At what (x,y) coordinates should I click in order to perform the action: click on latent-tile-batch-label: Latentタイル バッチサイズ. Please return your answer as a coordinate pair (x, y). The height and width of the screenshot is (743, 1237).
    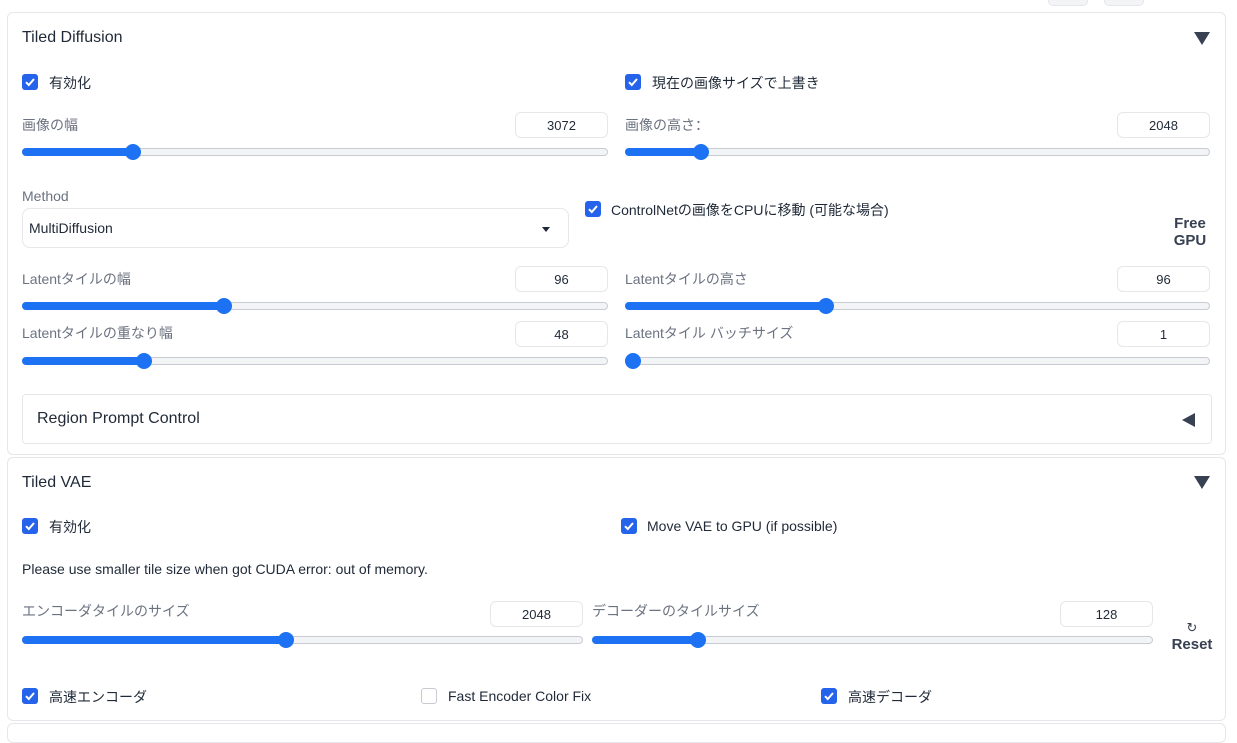
    Looking at the image, I should click on (709, 333).